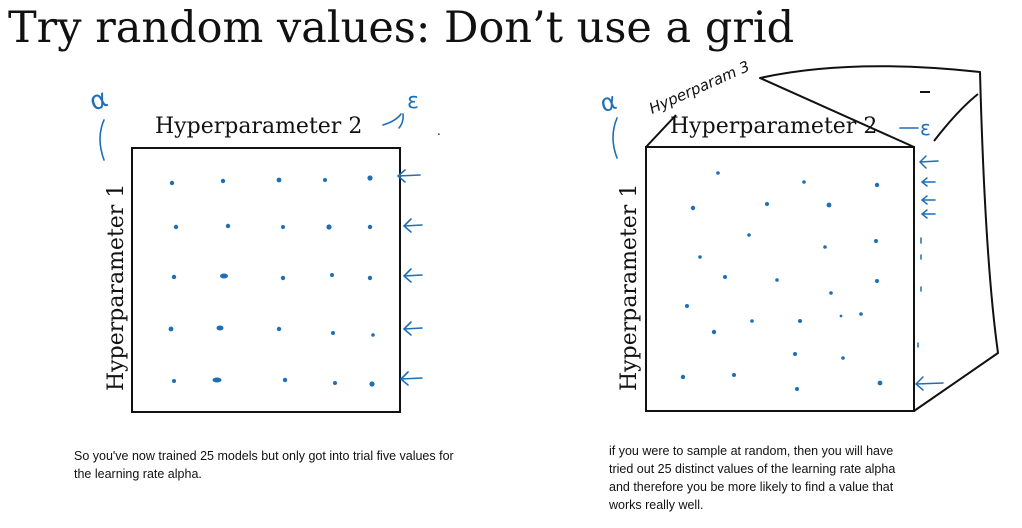  I want to click on left-hyperparameter-2-label: Hyperparameter 2, so click(259, 126).